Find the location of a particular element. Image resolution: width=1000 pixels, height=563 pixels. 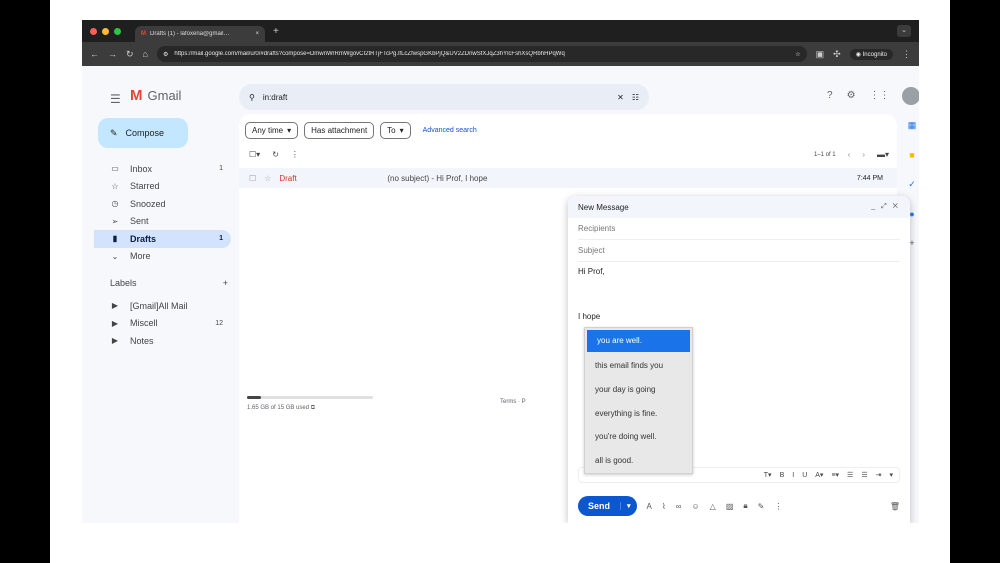

back-icon: ← is located at coordinates (94, 54).